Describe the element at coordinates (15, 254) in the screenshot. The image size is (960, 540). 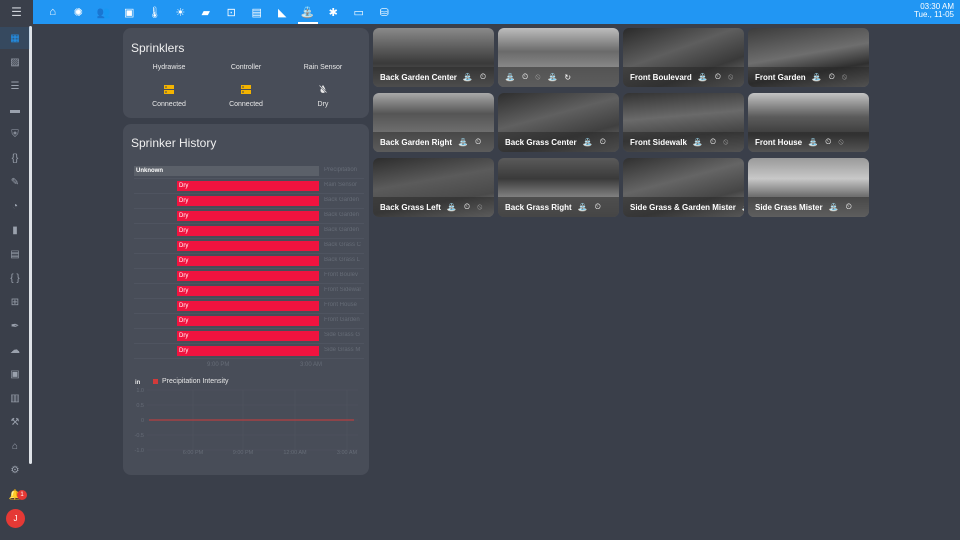
I see `sidebar-item-file: ▤` at that location.